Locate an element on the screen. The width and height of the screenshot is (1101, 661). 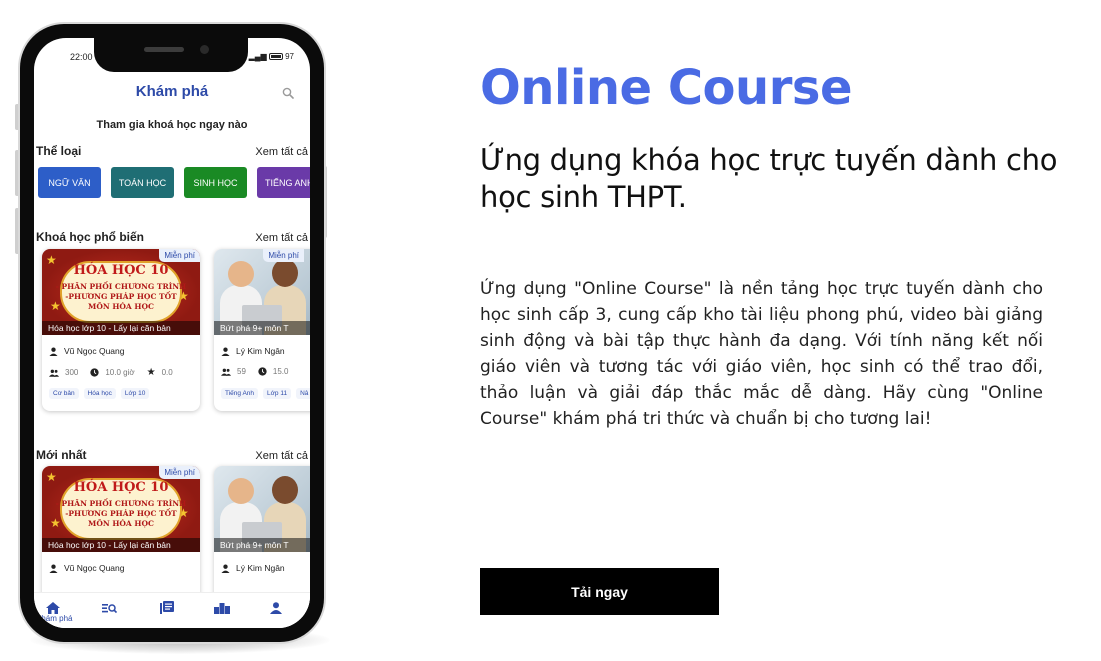
category-button: TIẾNG ANH is located at coordinates (283, 182).